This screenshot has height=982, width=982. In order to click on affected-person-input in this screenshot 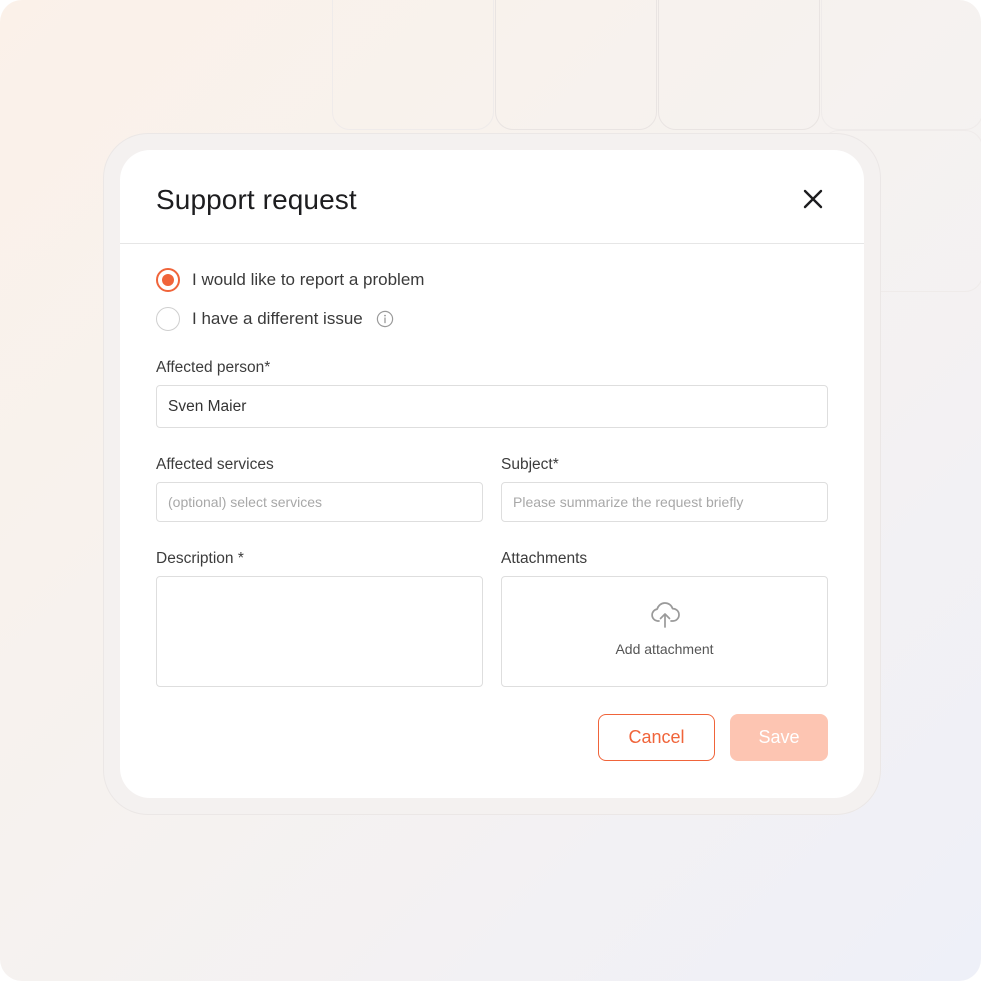, I will do `click(492, 406)`.